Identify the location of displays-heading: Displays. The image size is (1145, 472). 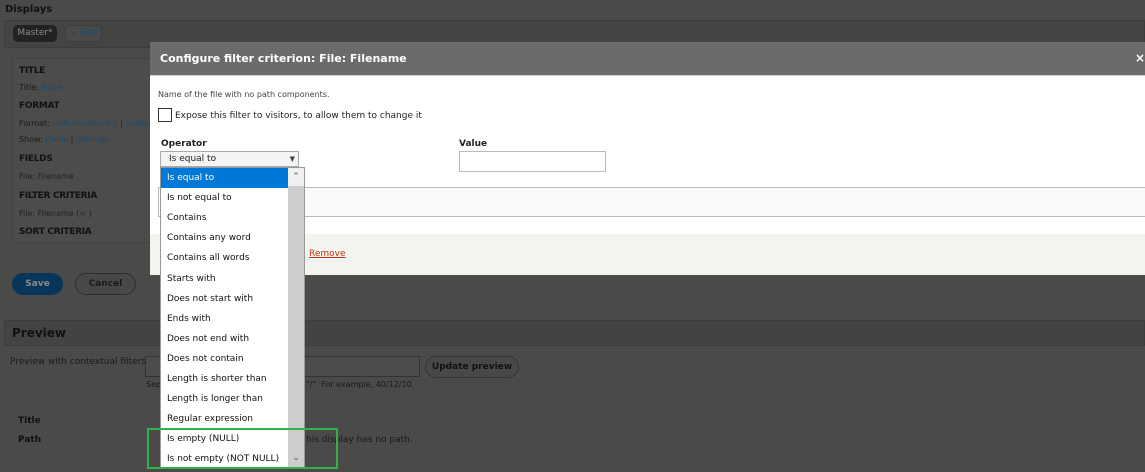
(29, 9).